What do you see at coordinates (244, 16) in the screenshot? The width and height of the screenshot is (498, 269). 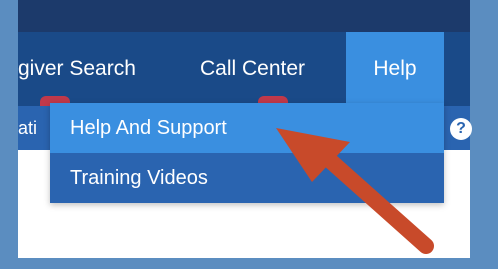 I see `top-header-bar` at bounding box center [244, 16].